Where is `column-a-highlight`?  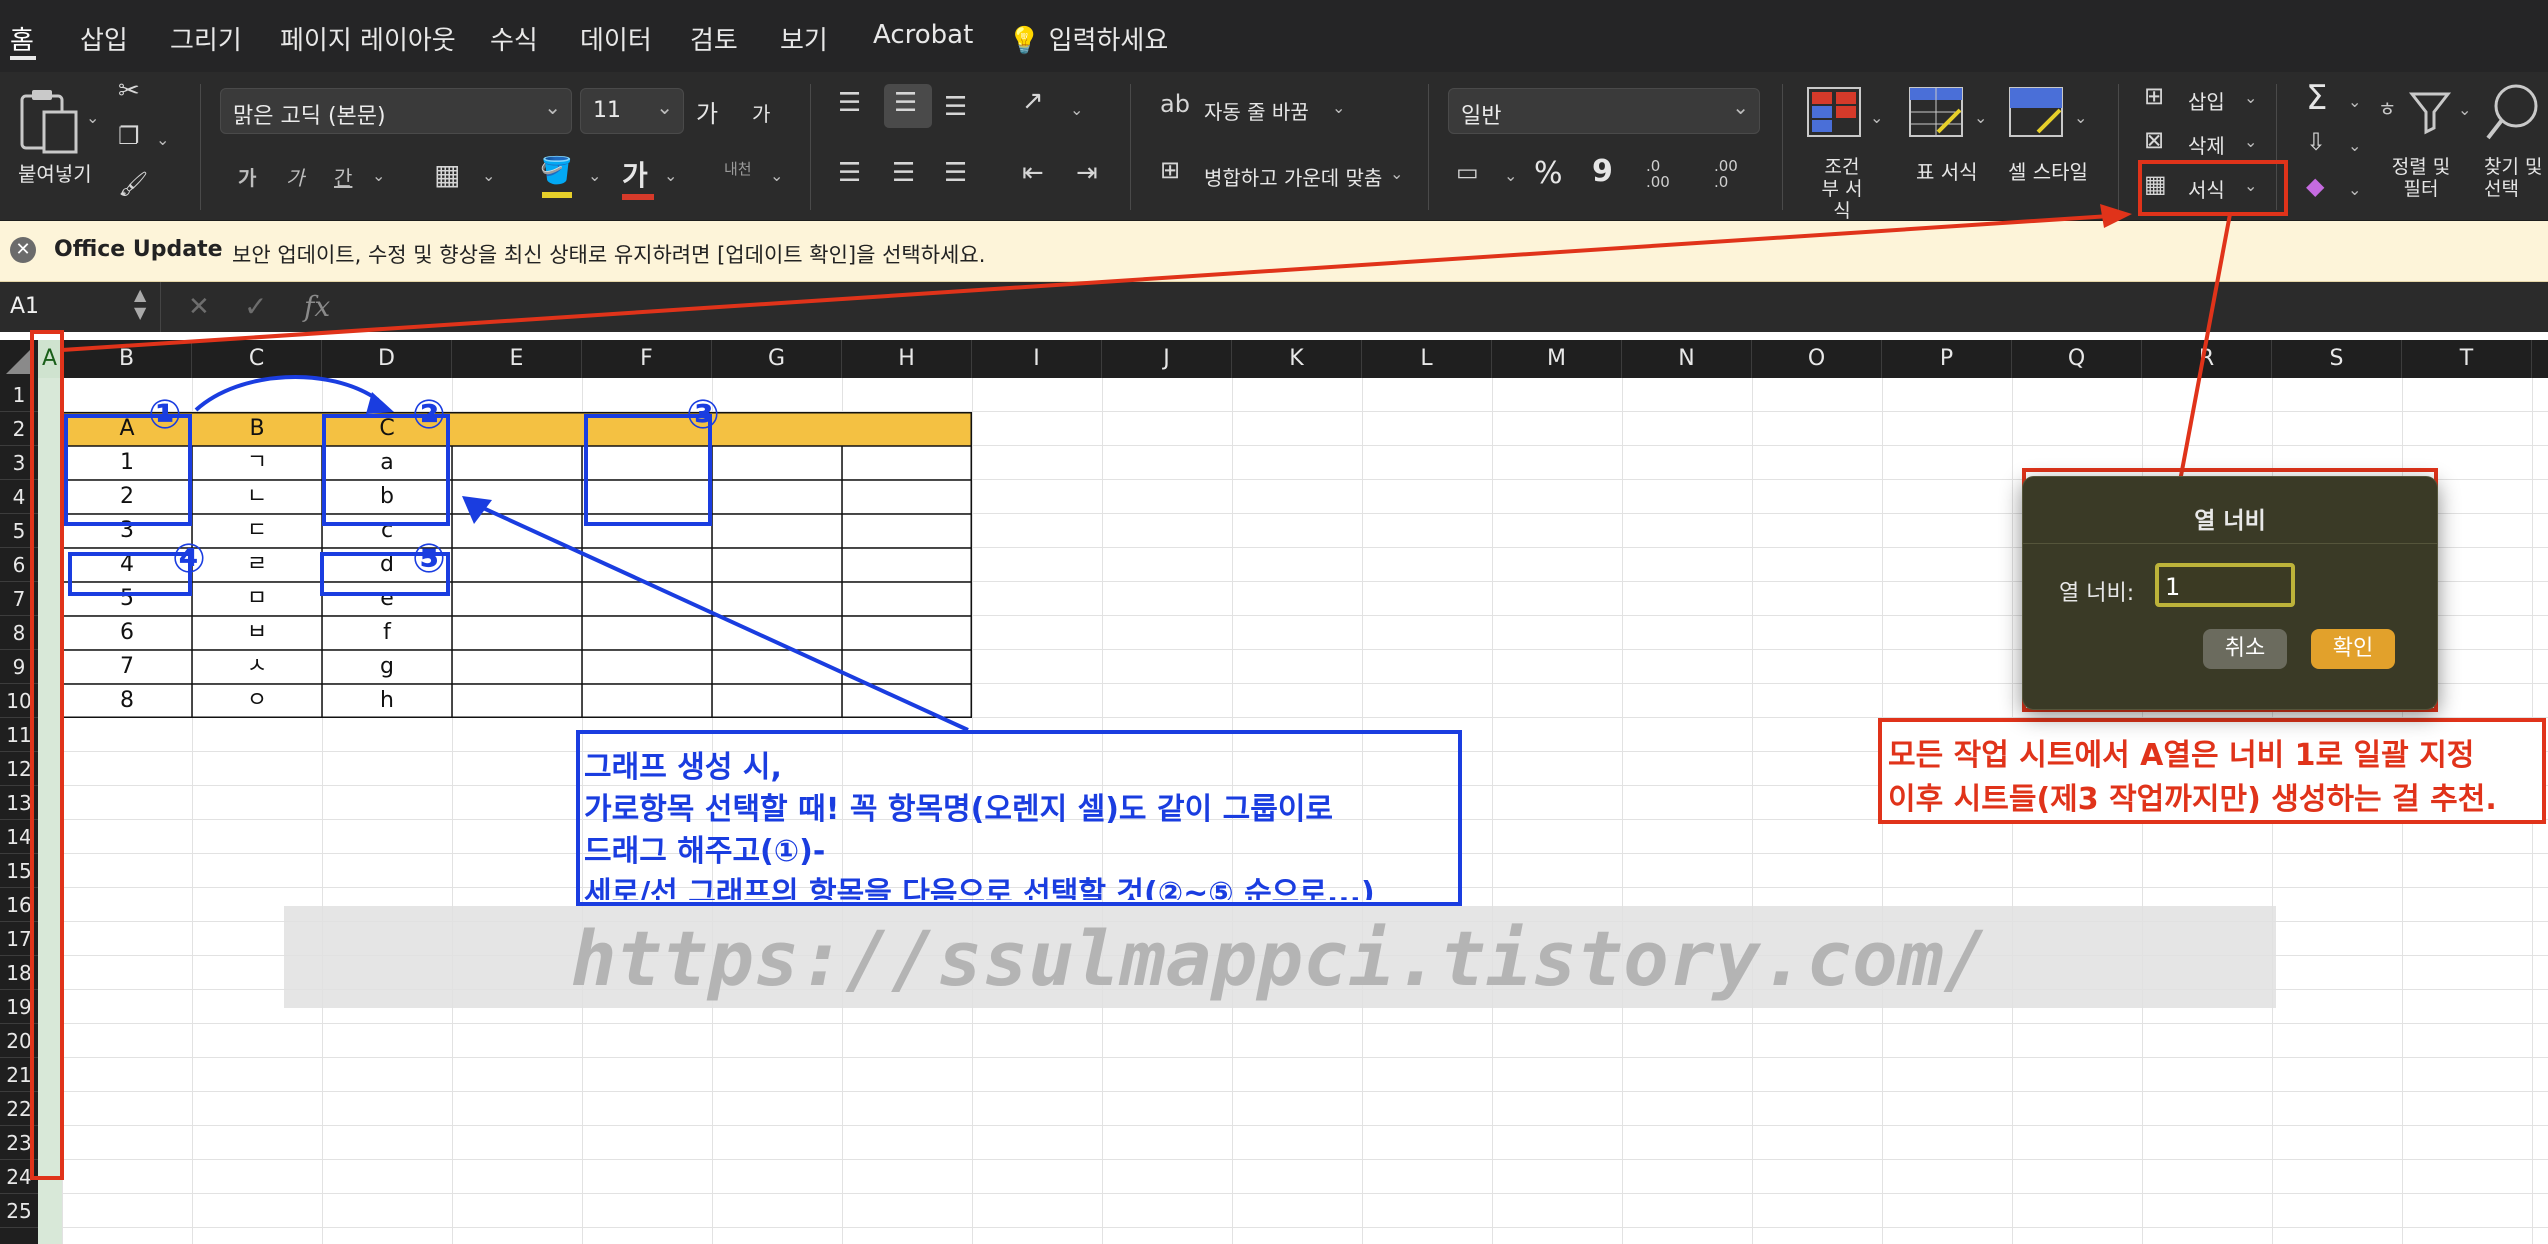 column-a-highlight is located at coordinates (47, 755).